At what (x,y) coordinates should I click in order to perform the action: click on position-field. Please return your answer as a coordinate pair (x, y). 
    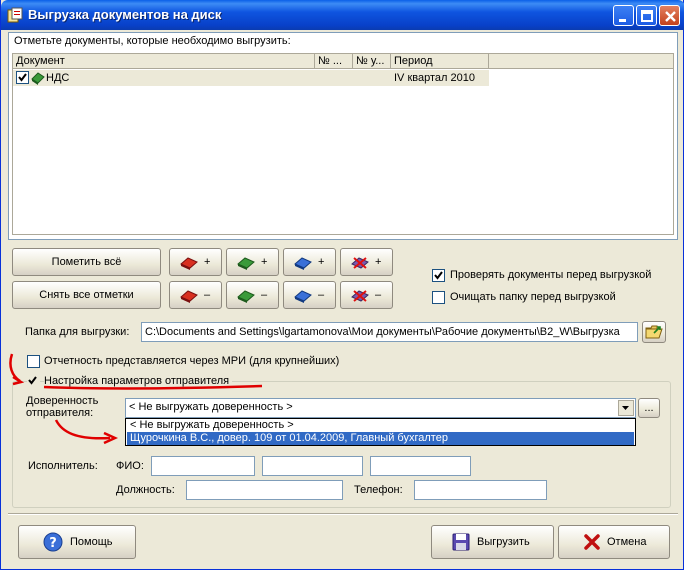
    Looking at the image, I should click on (264, 490).